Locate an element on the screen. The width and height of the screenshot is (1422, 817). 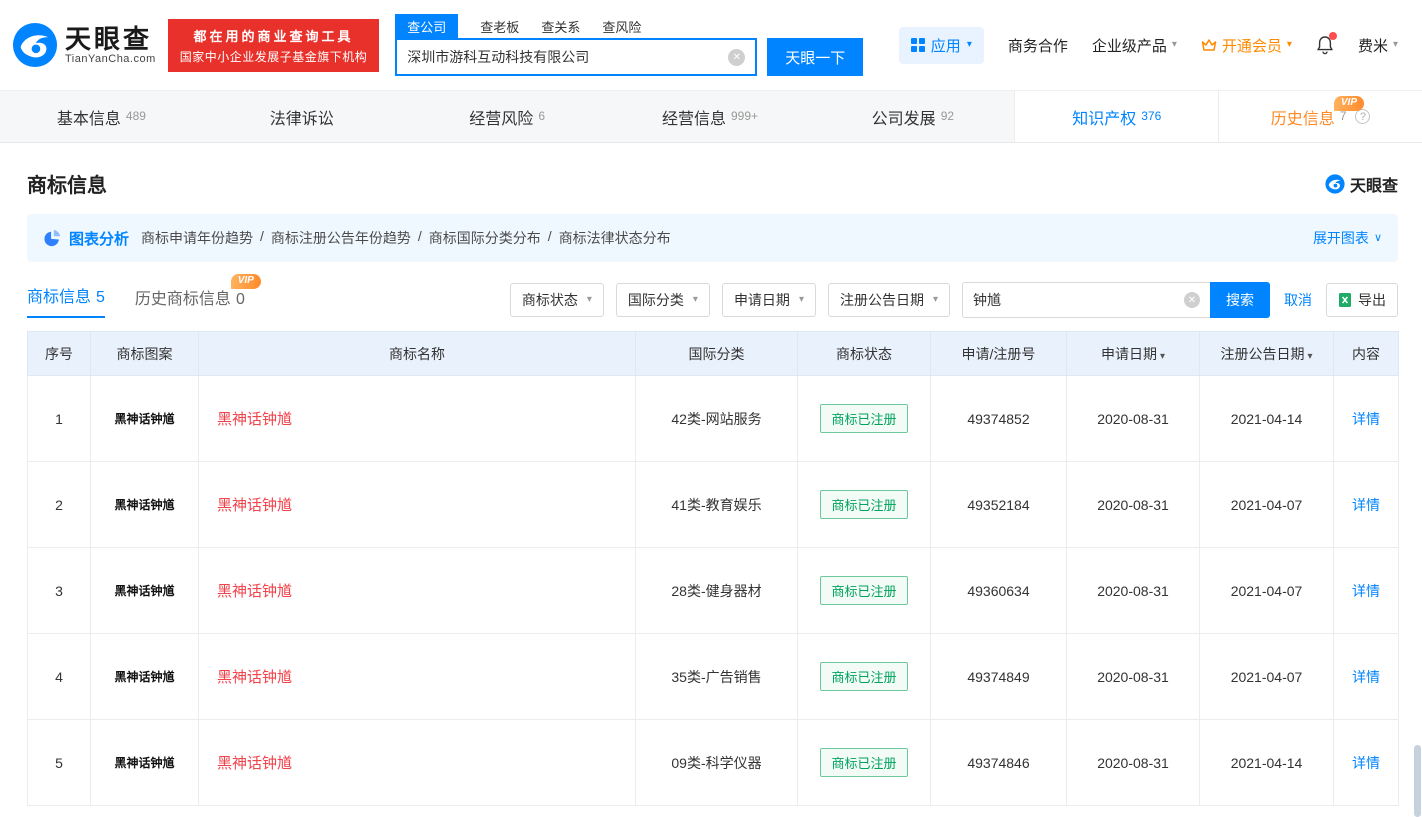
filter-intl-class: 国际分类 ▾ is located at coordinates (662, 300).